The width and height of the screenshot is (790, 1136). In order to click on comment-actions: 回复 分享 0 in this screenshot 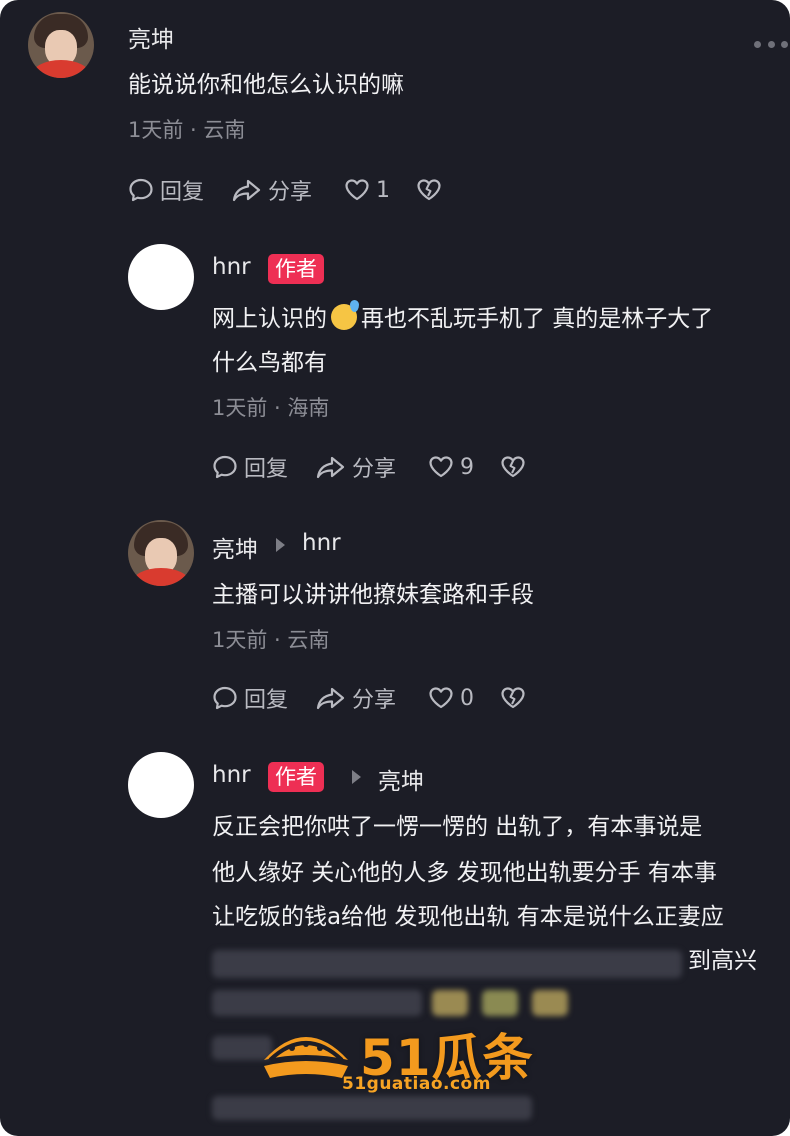, I will do `click(377, 698)`.